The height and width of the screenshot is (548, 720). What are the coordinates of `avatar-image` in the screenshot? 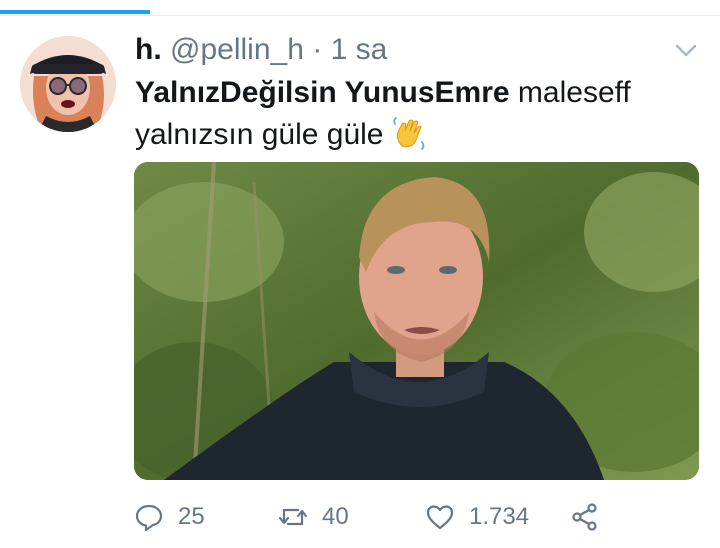 It's located at (68, 84).